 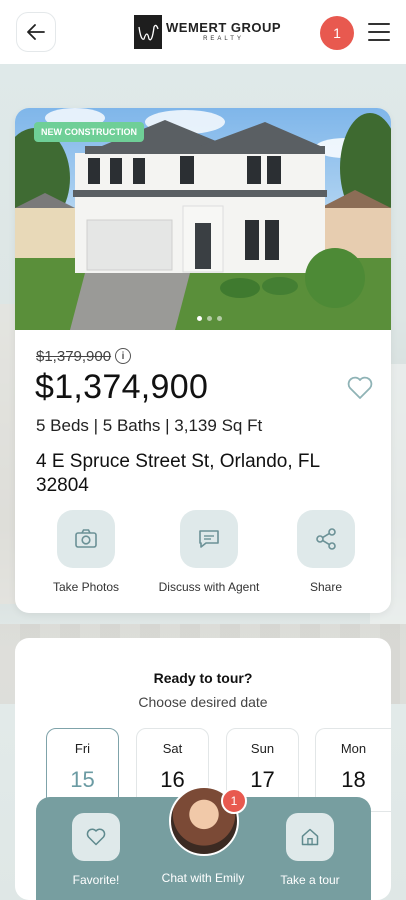 What do you see at coordinates (86, 538) in the screenshot?
I see `camera-icon` at bounding box center [86, 538].